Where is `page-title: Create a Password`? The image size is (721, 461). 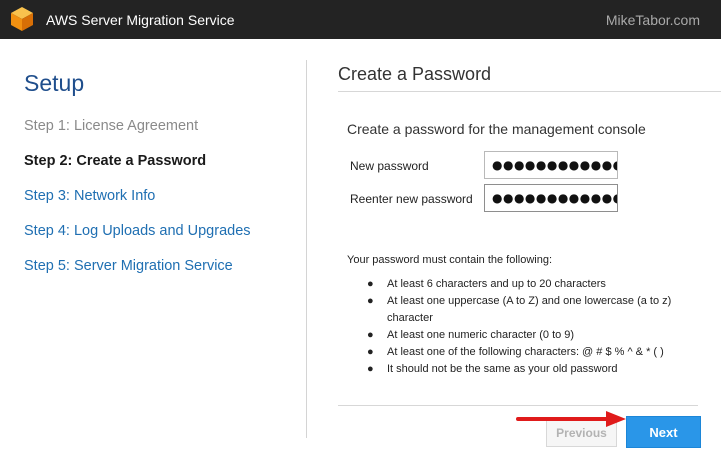 page-title: Create a Password is located at coordinates (415, 74).